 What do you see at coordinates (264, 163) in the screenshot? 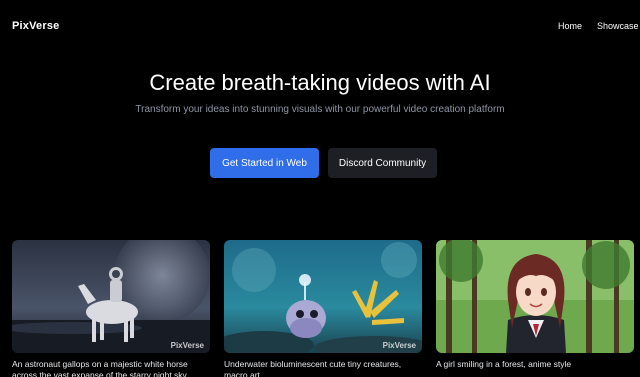
I see `get-started-button: Get Started in Web` at bounding box center [264, 163].